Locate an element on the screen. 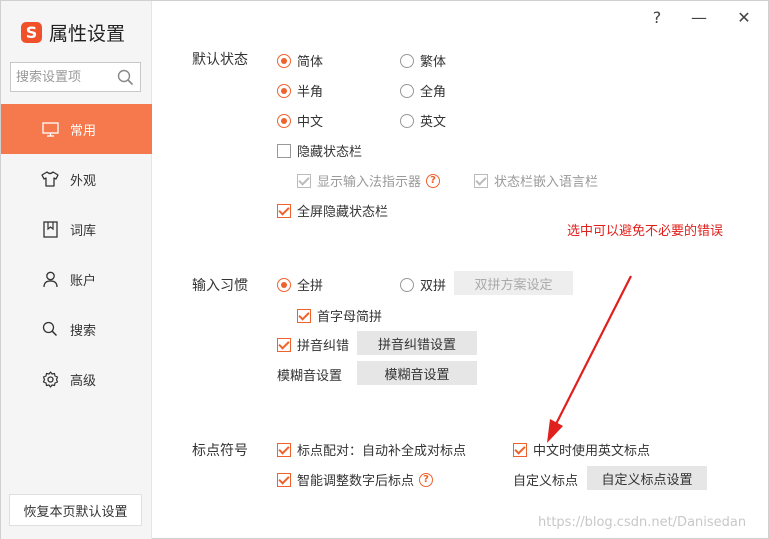 The height and width of the screenshot is (539, 769). option-label: 标点配对：自动补全成对标点 is located at coordinates (382, 451).